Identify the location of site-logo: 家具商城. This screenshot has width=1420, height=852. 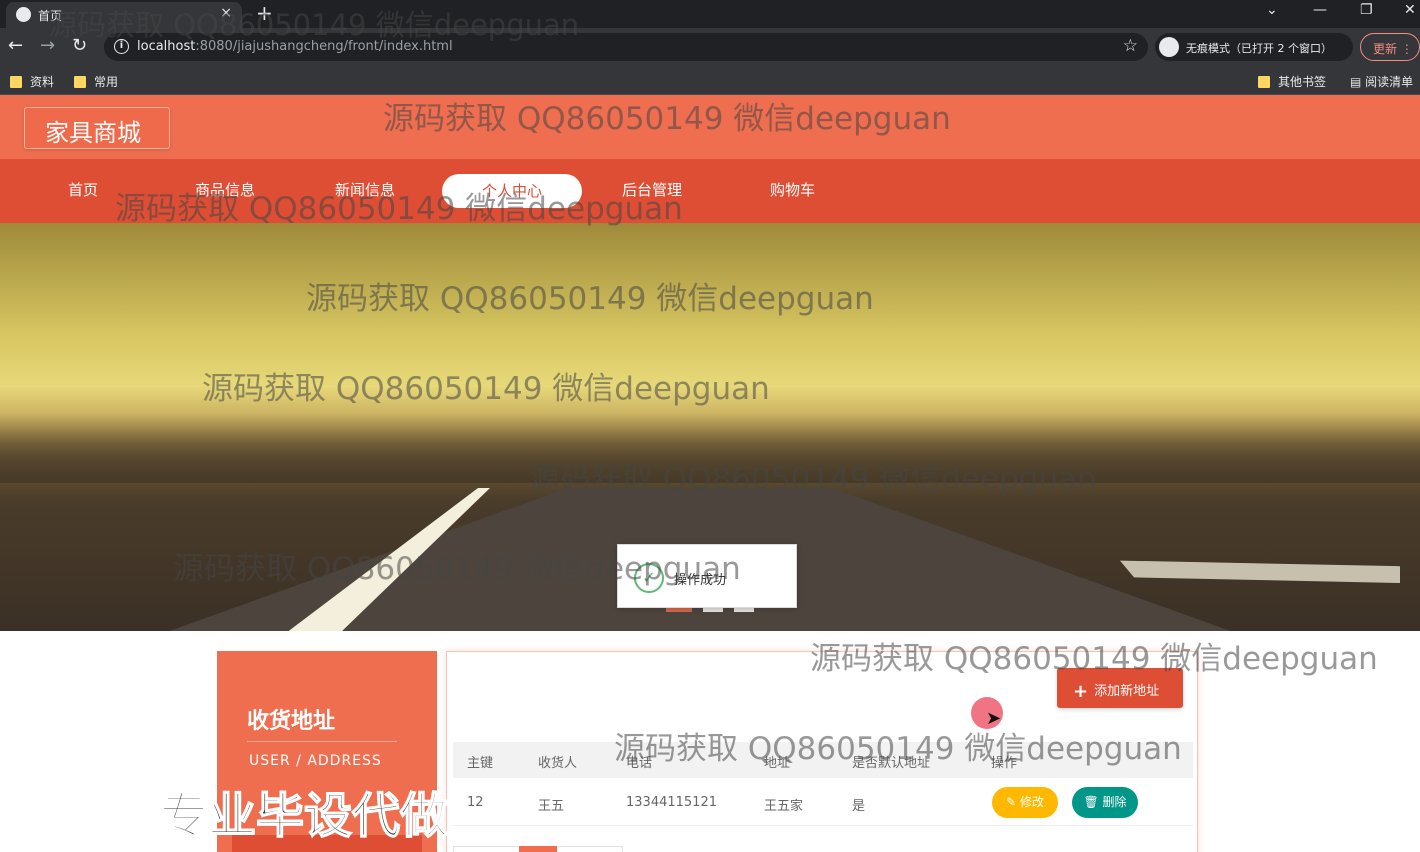
(97, 128).